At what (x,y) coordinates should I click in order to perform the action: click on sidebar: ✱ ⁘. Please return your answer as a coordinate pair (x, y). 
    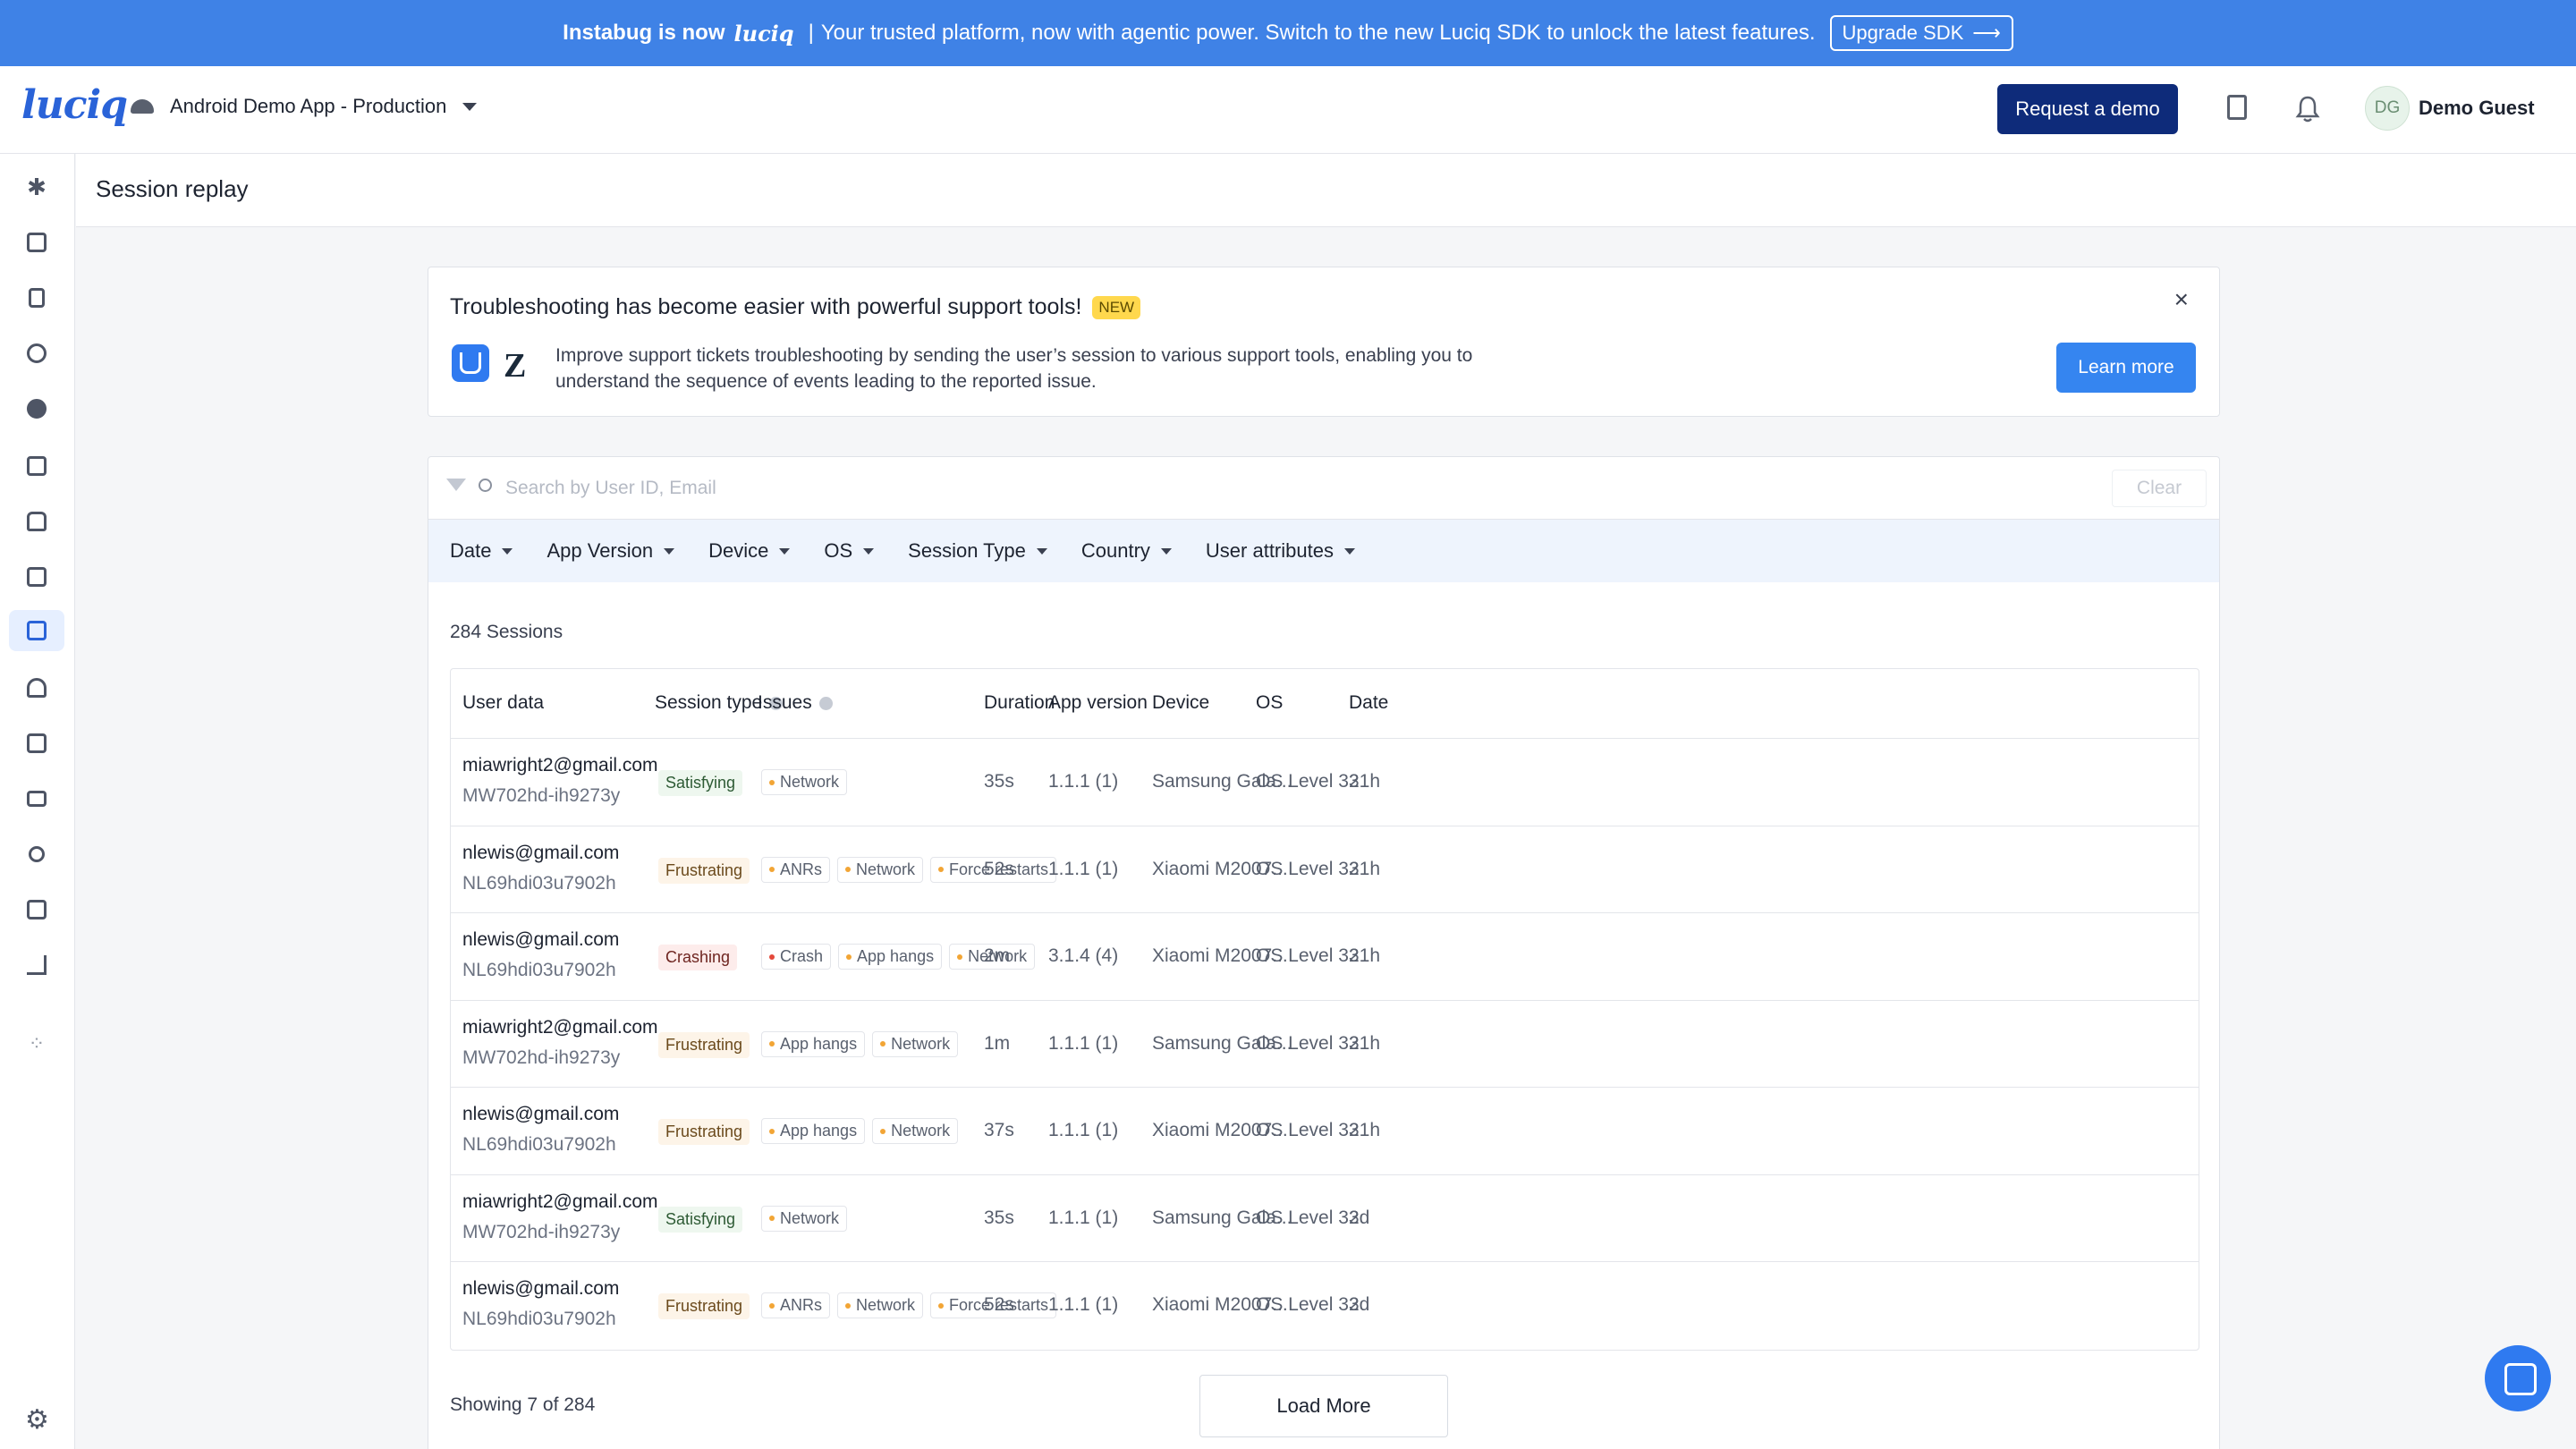
    Looking at the image, I should click on (37, 801).